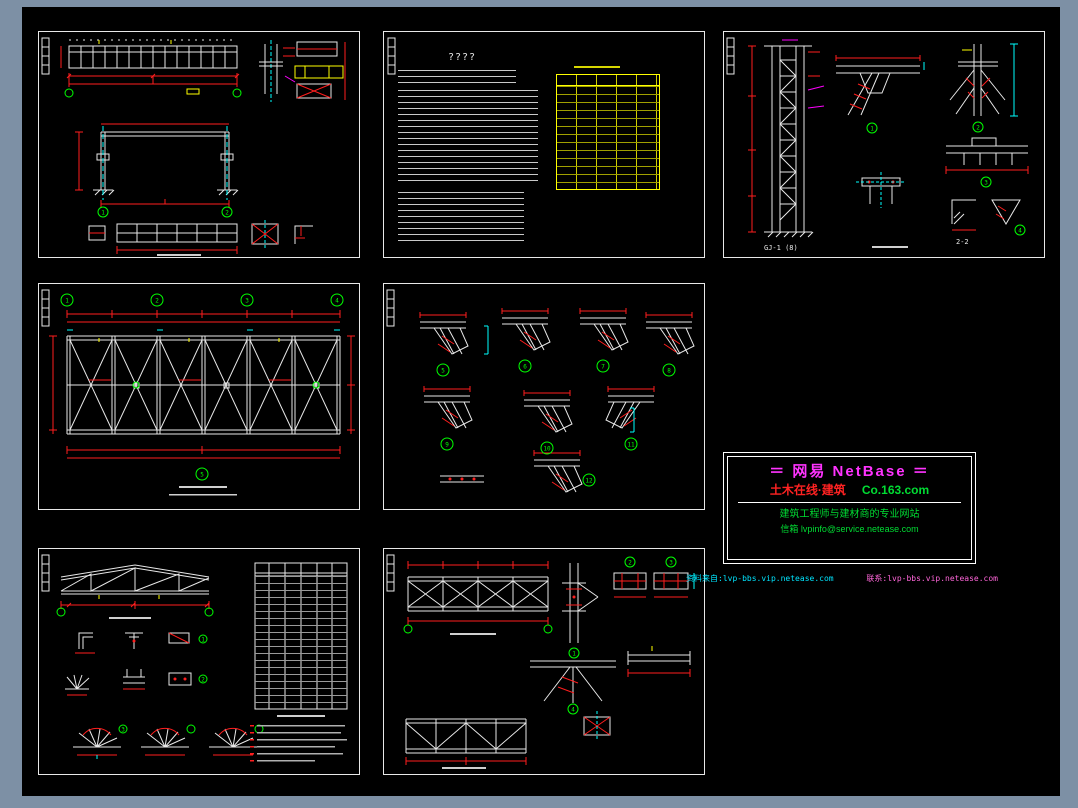  I want to click on roof-truss-drawing: 1 2 3, so click(194, 658).